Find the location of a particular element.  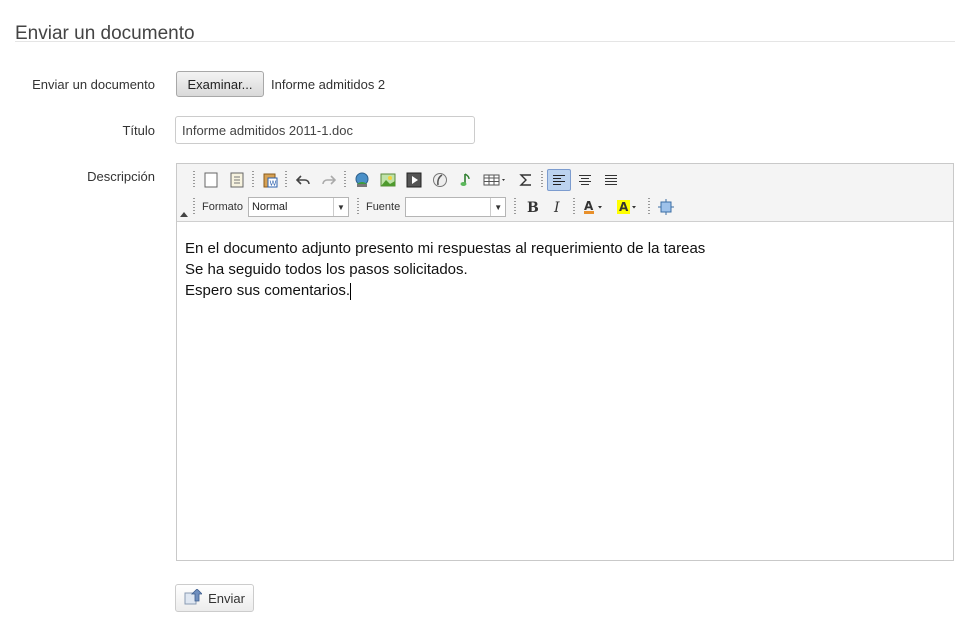

table-icon is located at coordinates (496, 180).